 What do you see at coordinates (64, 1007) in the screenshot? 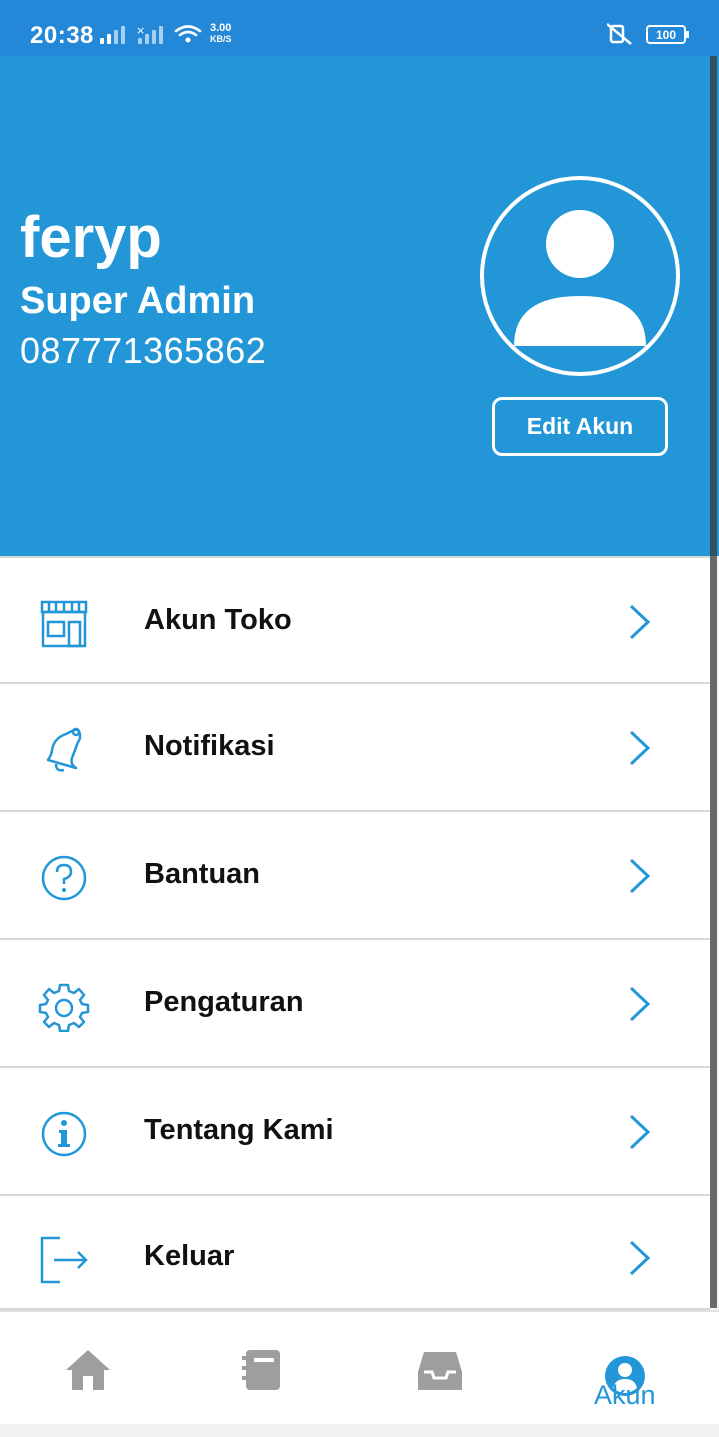
I see `gear-icon` at bounding box center [64, 1007].